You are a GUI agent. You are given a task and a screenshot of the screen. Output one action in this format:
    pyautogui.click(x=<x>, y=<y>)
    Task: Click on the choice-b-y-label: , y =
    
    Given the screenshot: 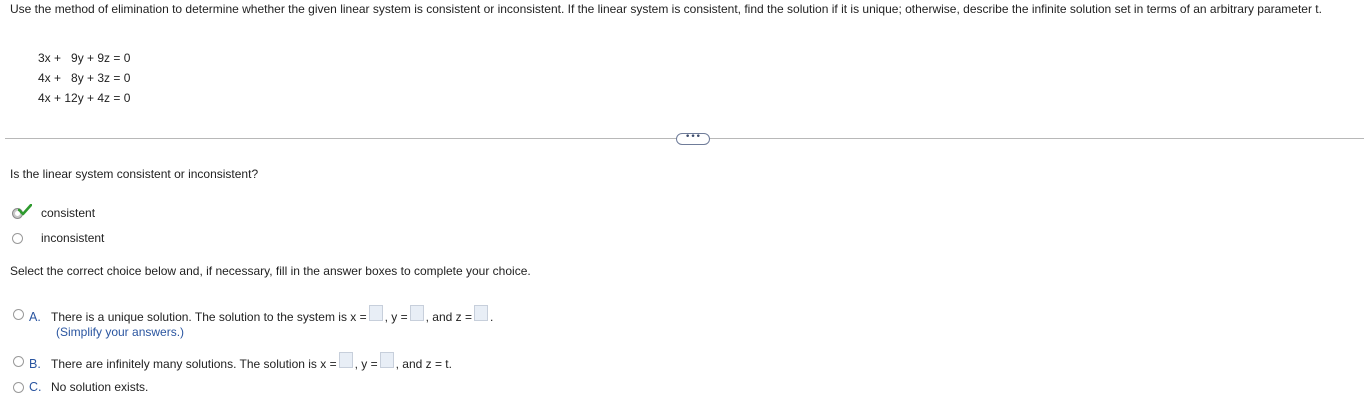 What is the action you would take?
    pyautogui.click(x=366, y=364)
    